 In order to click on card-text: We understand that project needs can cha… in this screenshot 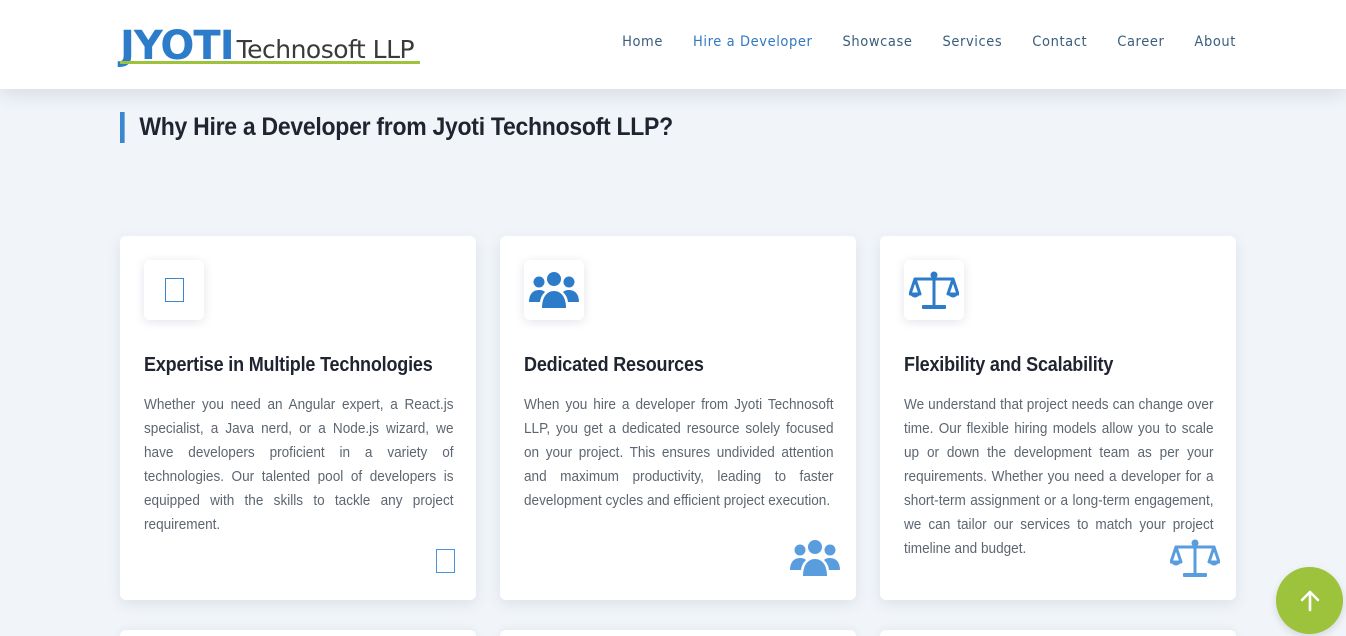, I will do `click(1059, 476)`.